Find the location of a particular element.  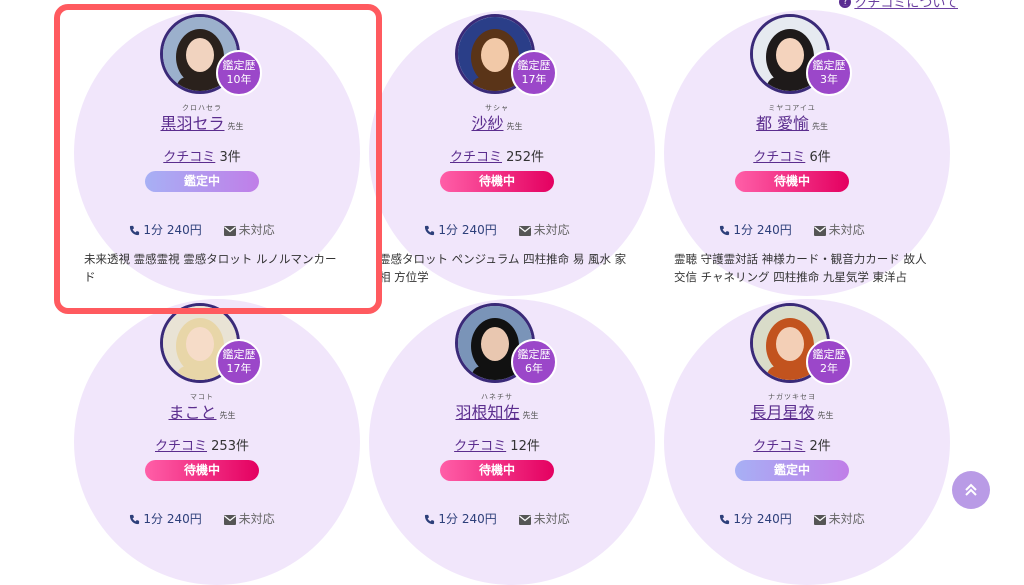

teller-name-link: 沙紗 is located at coordinates (487, 123).